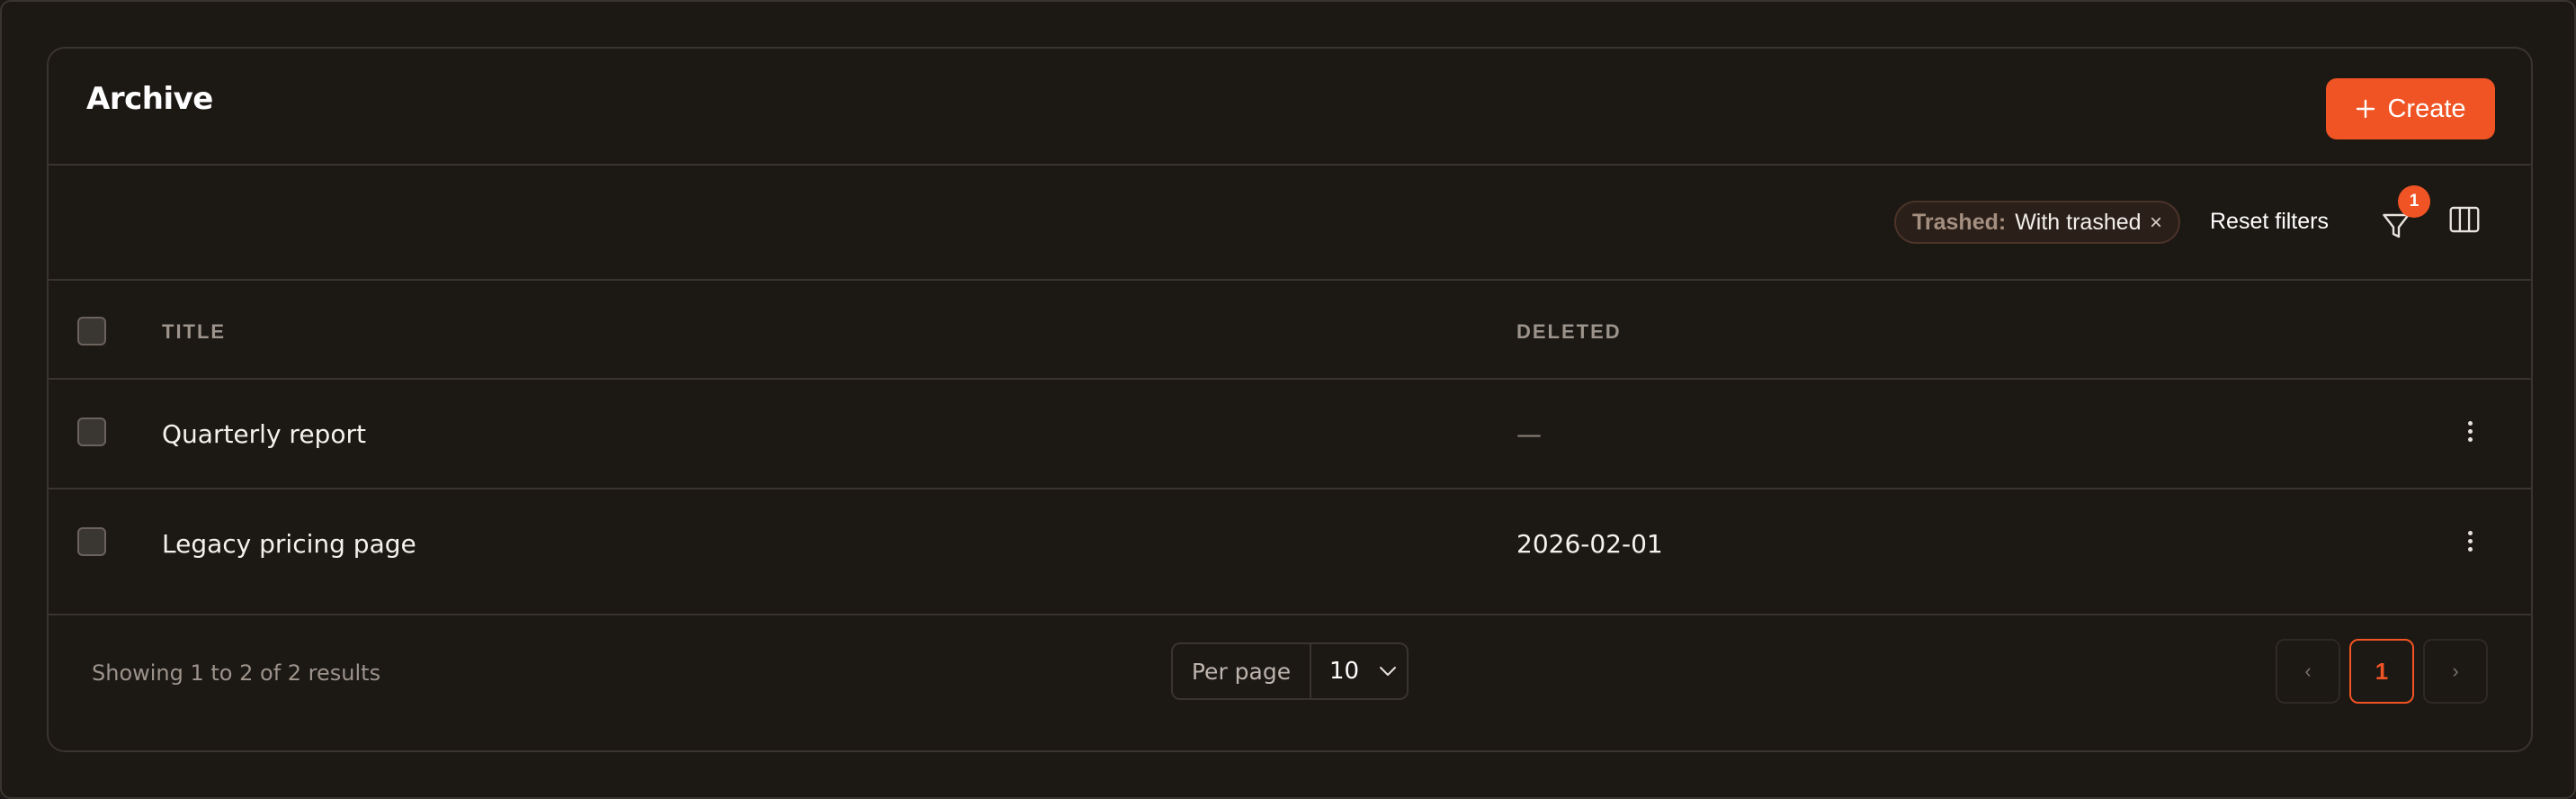 This screenshot has width=2576, height=799. I want to click on reset-filters-link: Reset filters, so click(2269, 222).